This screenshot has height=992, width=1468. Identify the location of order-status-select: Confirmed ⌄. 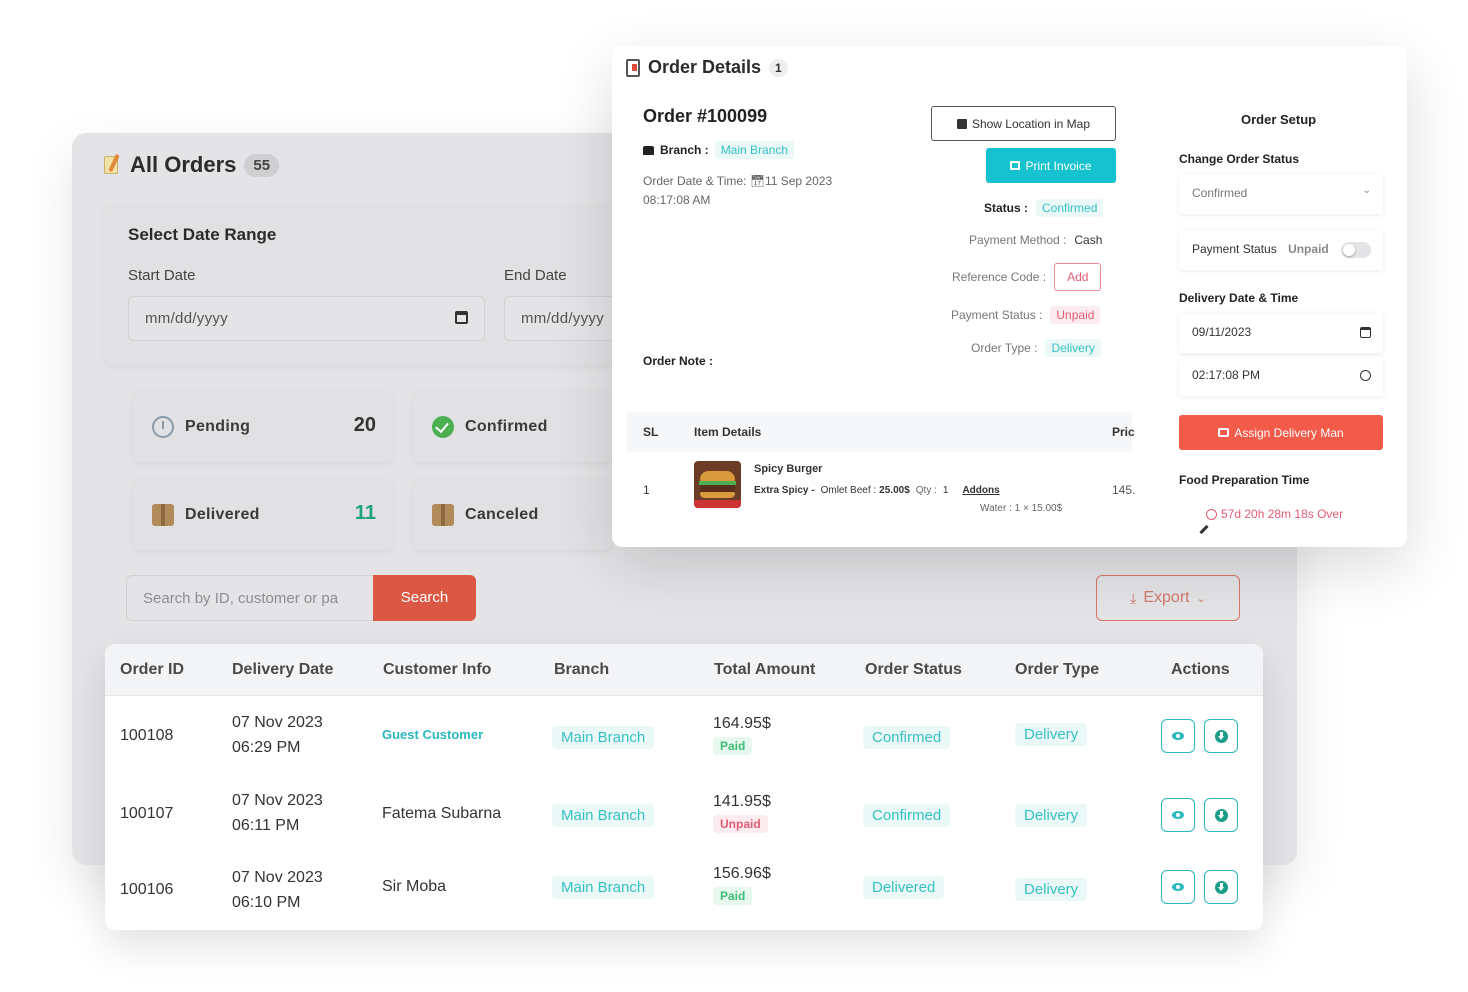
(1281, 194).